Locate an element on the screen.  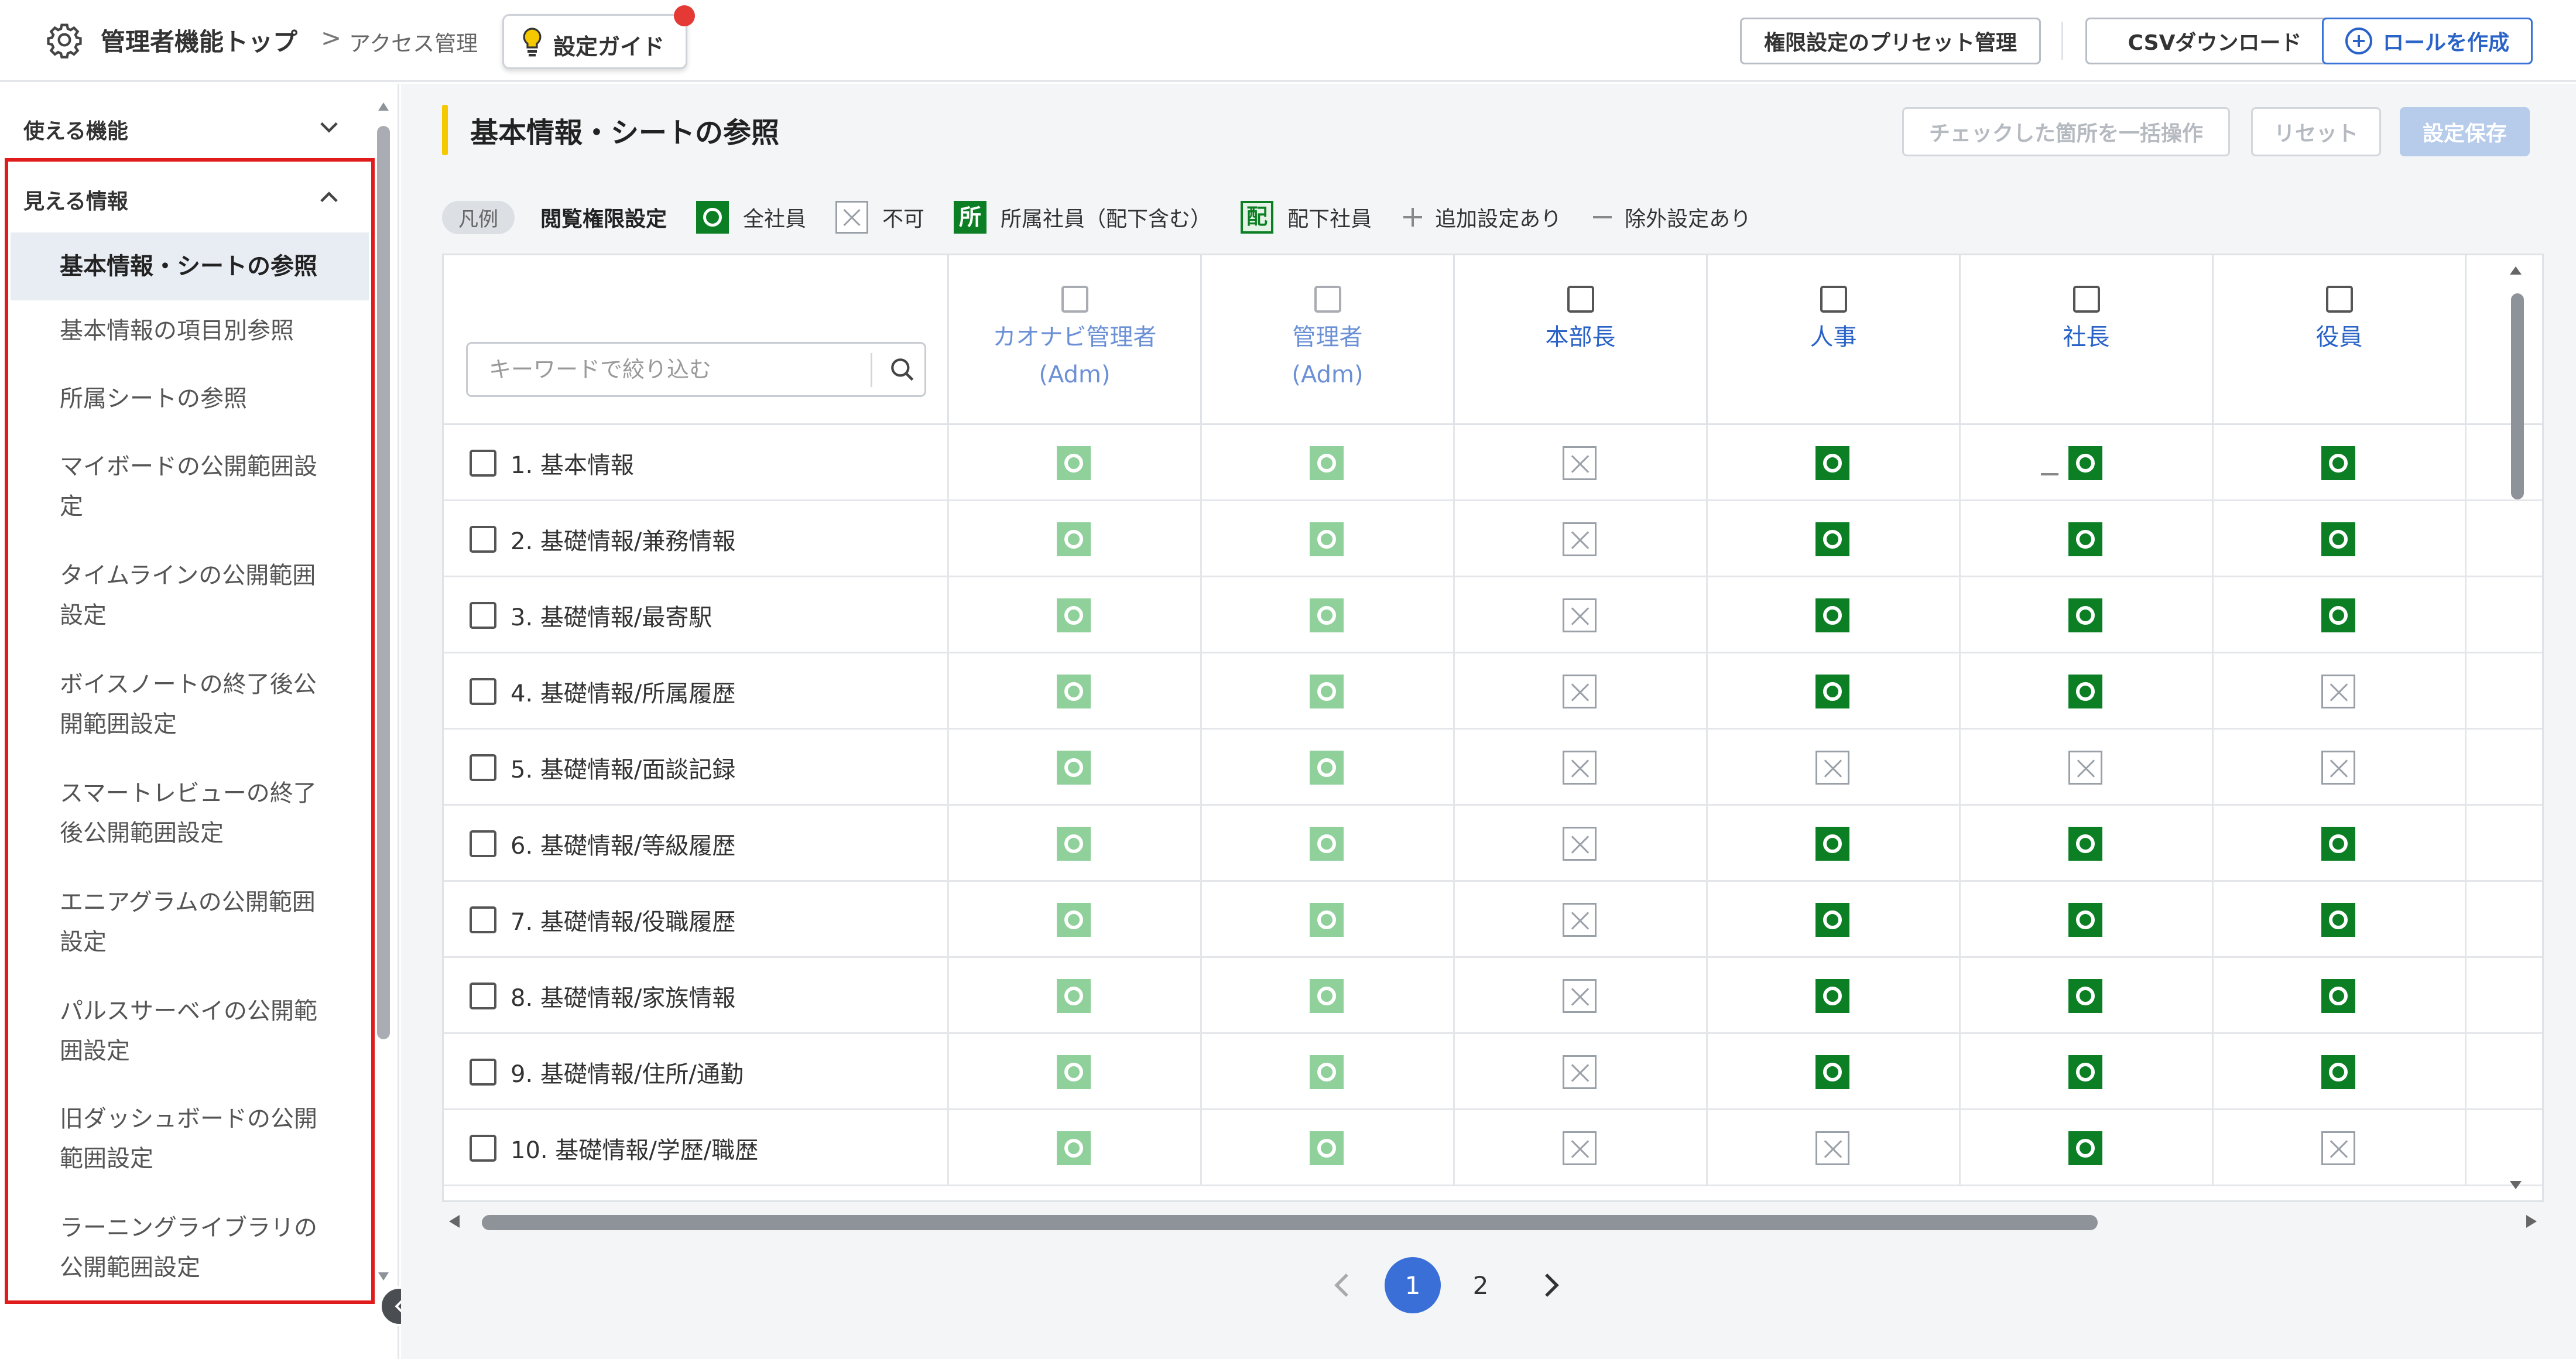
sidebar-scroll-thumb is located at coordinates (383, 582).